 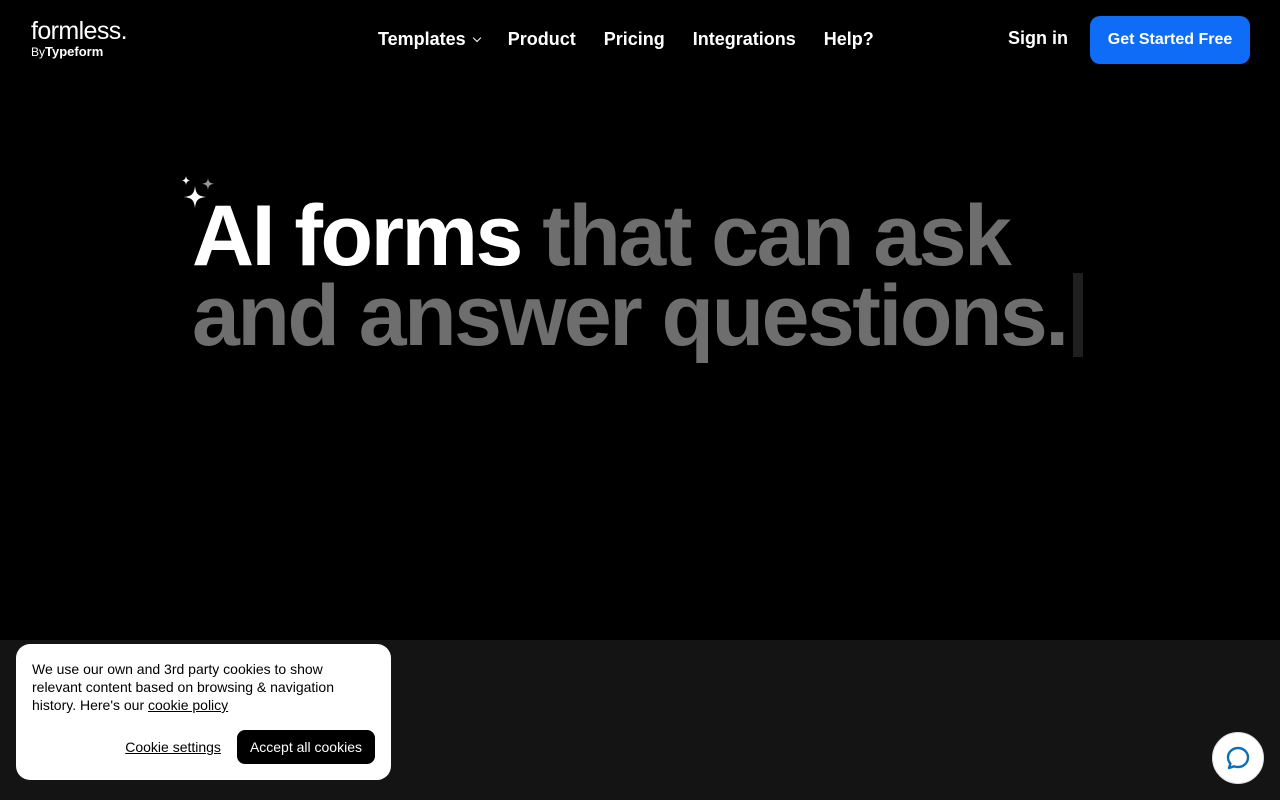 What do you see at coordinates (188, 705) in the screenshot?
I see `cookie-policy-link: cookie policy` at bounding box center [188, 705].